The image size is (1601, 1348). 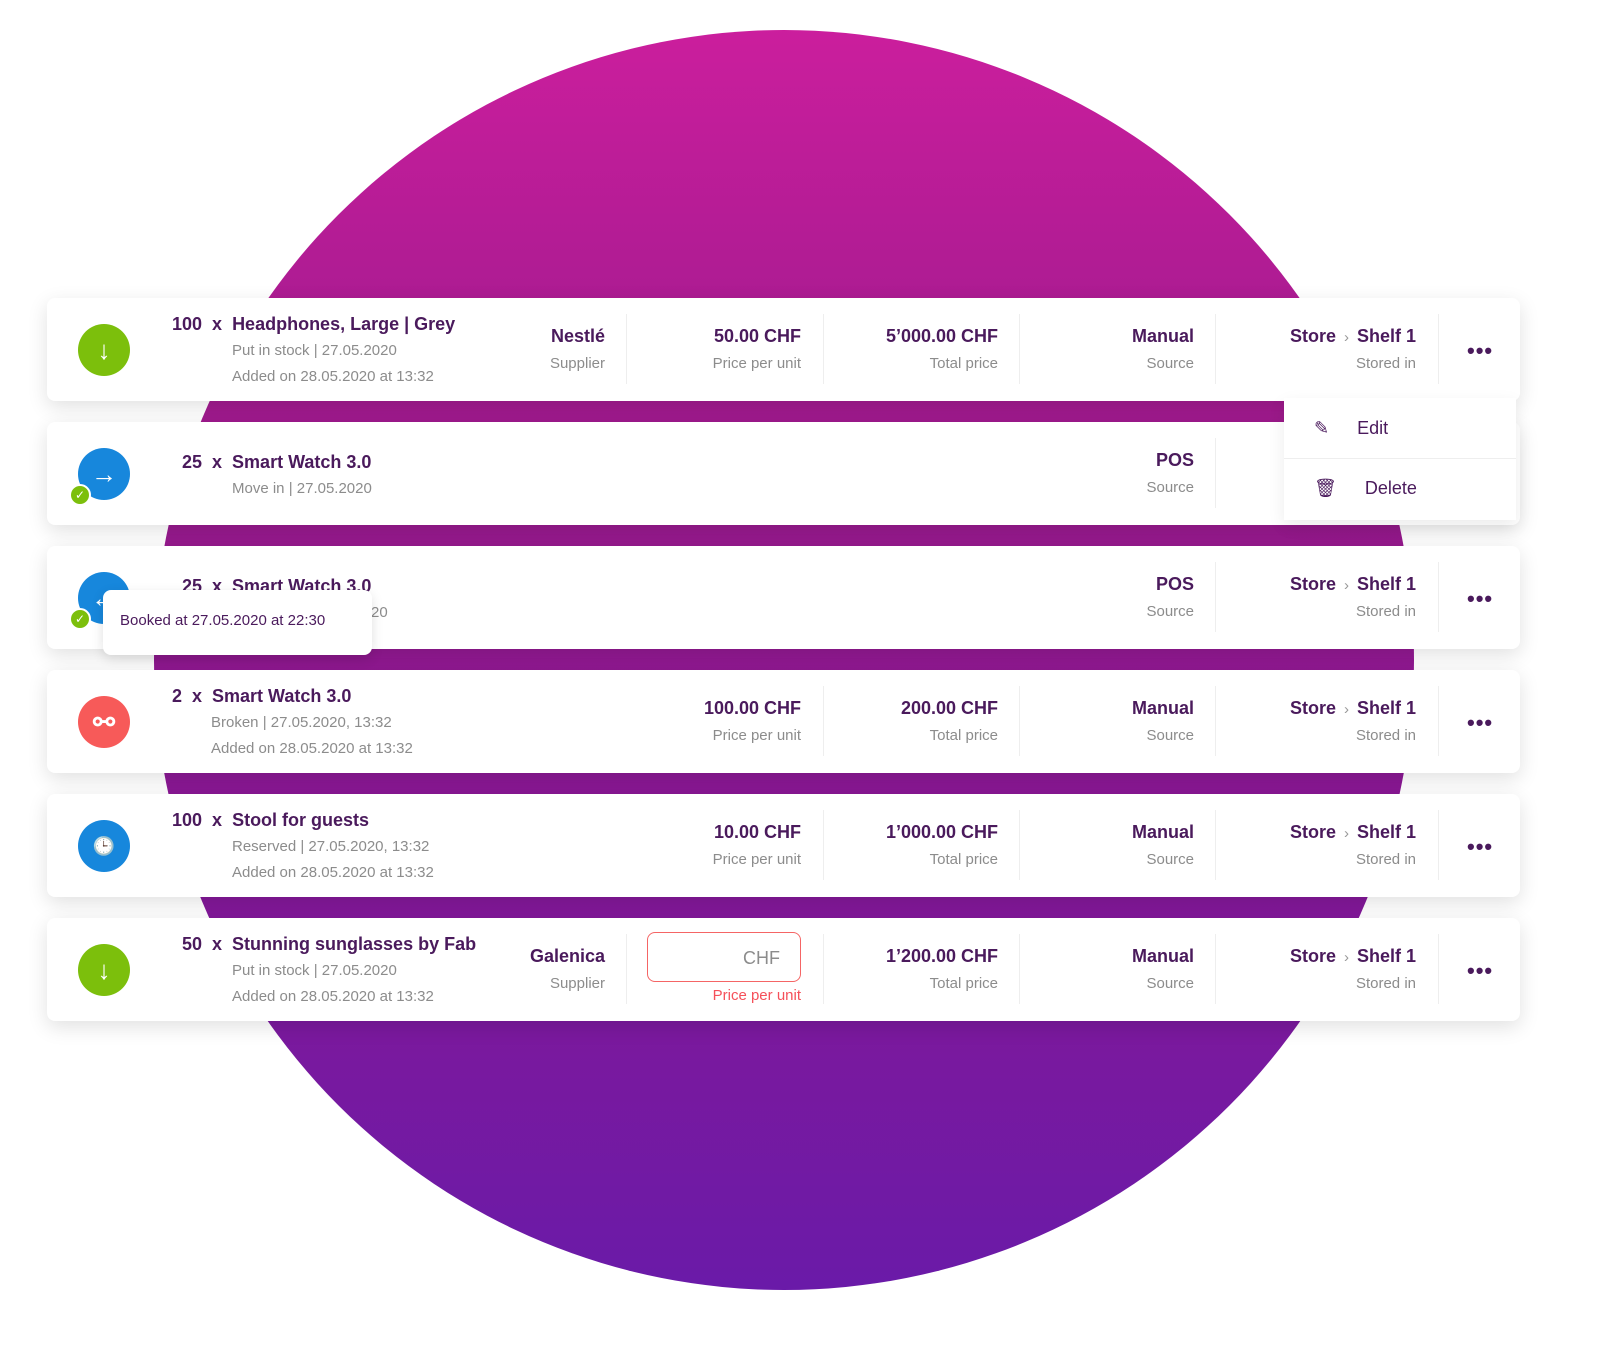 I want to click on supplier-col: Nestlé Supplier, so click(x=577, y=349).